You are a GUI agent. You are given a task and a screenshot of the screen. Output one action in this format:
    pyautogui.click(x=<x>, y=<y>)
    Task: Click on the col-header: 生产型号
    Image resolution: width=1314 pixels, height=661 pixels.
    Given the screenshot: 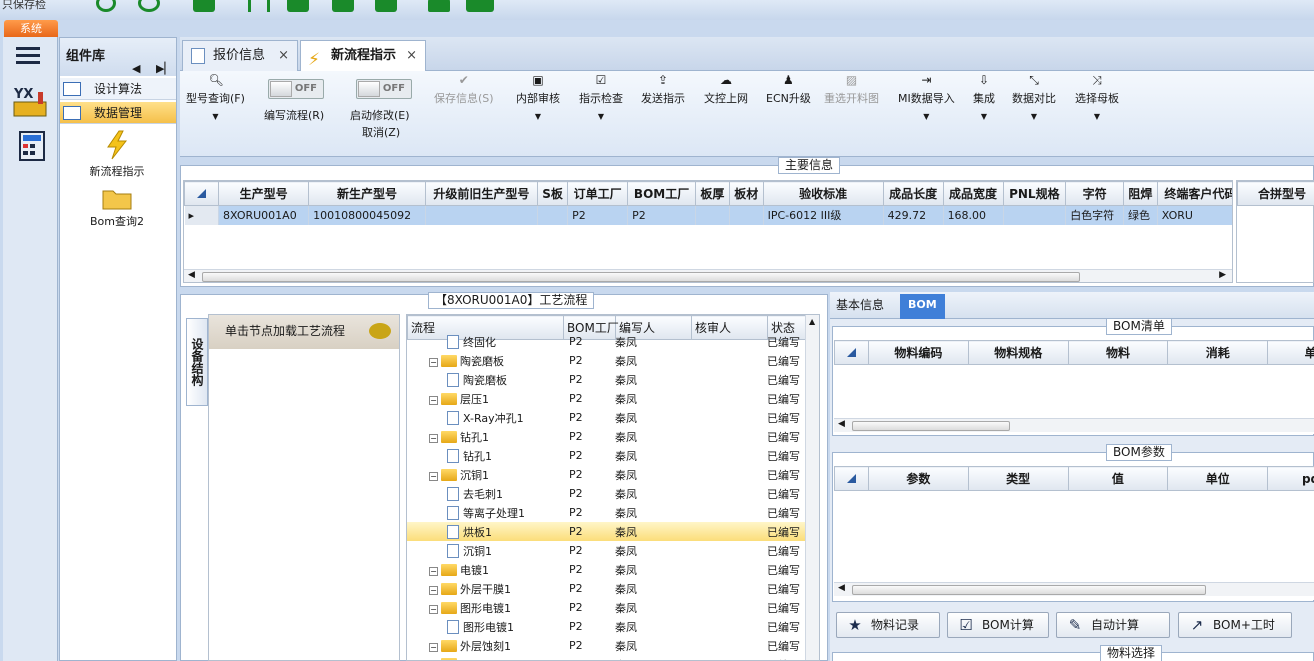 What is the action you would take?
    pyautogui.click(x=263, y=193)
    